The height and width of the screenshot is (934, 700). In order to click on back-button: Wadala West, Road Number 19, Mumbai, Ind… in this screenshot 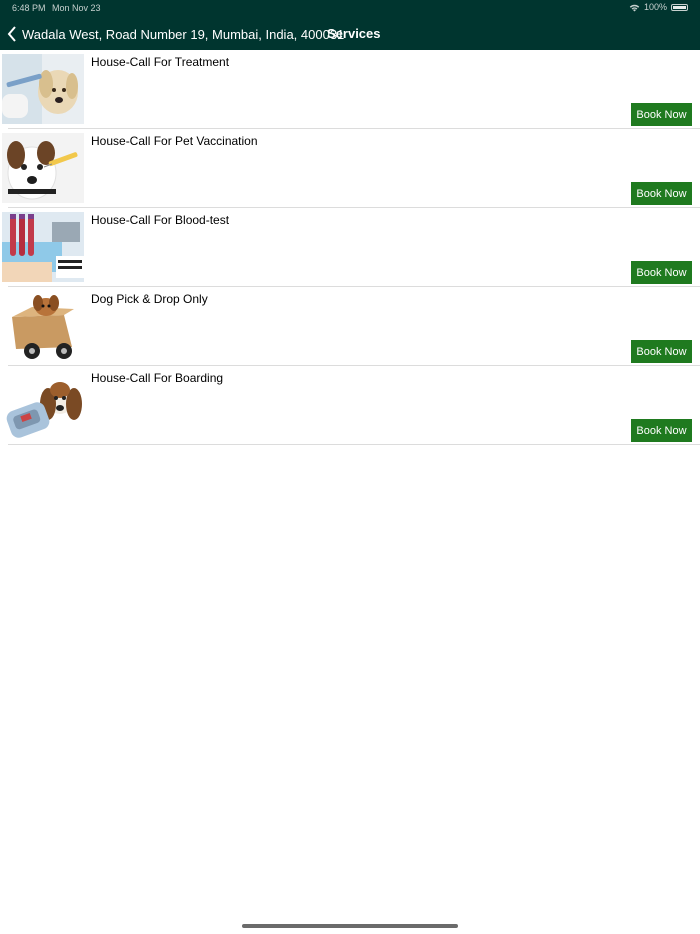, I will do `click(175, 34)`.